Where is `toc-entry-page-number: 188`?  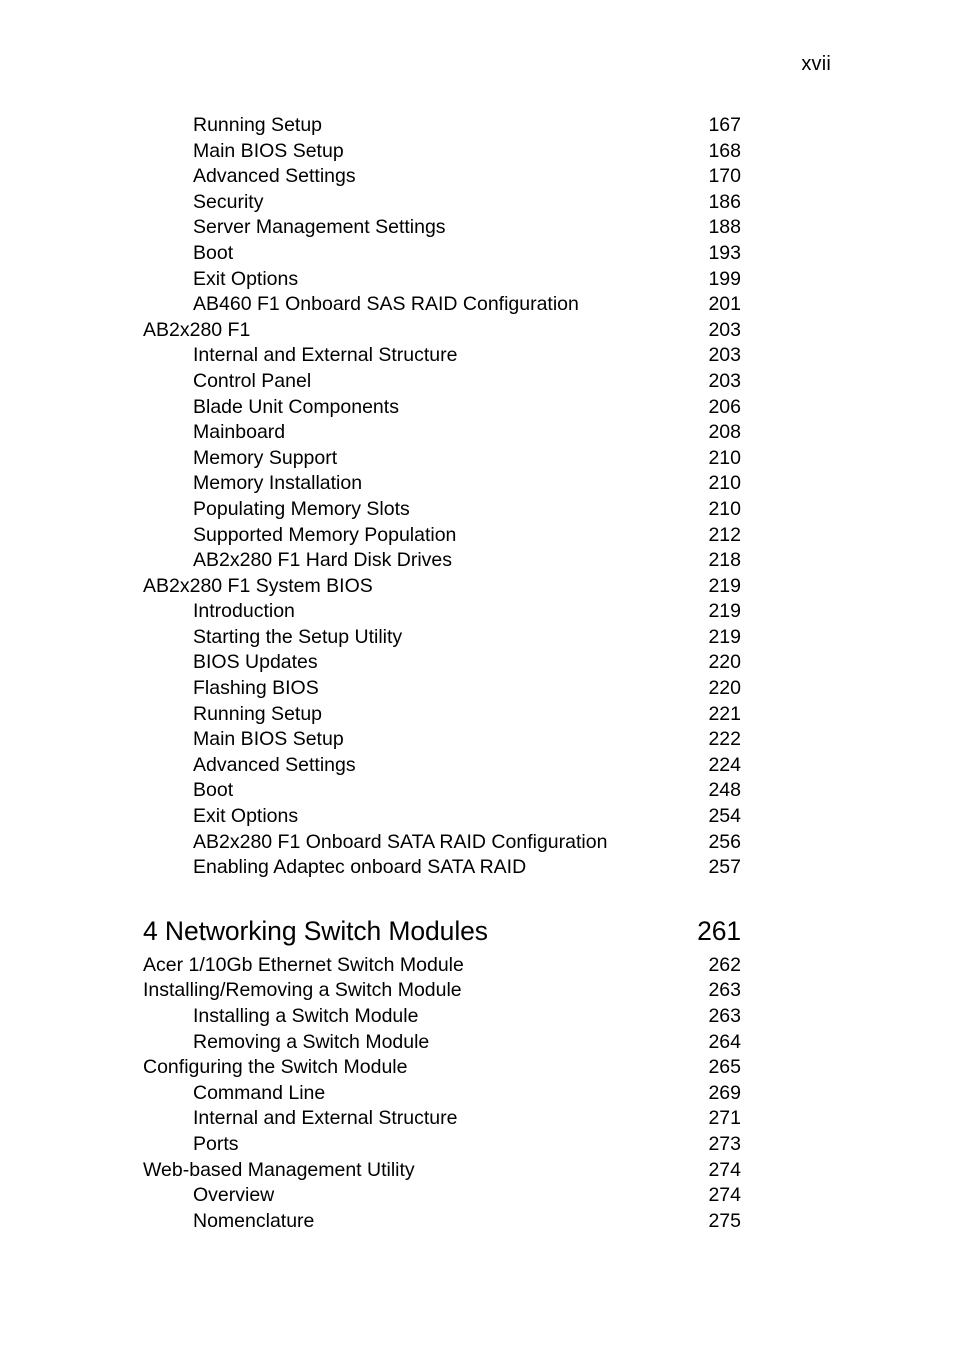
toc-entry-page-number: 188 is located at coordinates (724, 227).